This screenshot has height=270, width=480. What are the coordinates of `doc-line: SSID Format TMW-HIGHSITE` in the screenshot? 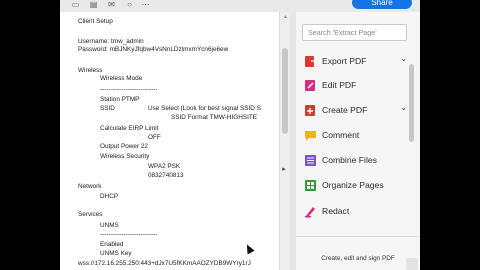 It's located at (214, 117).